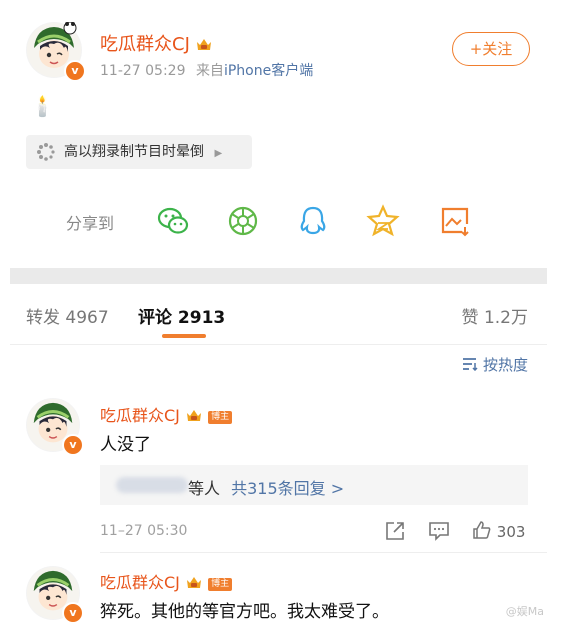  What do you see at coordinates (144, 531) in the screenshot?
I see `comment-time: 11–27 05:30` at bounding box center [144, 531].